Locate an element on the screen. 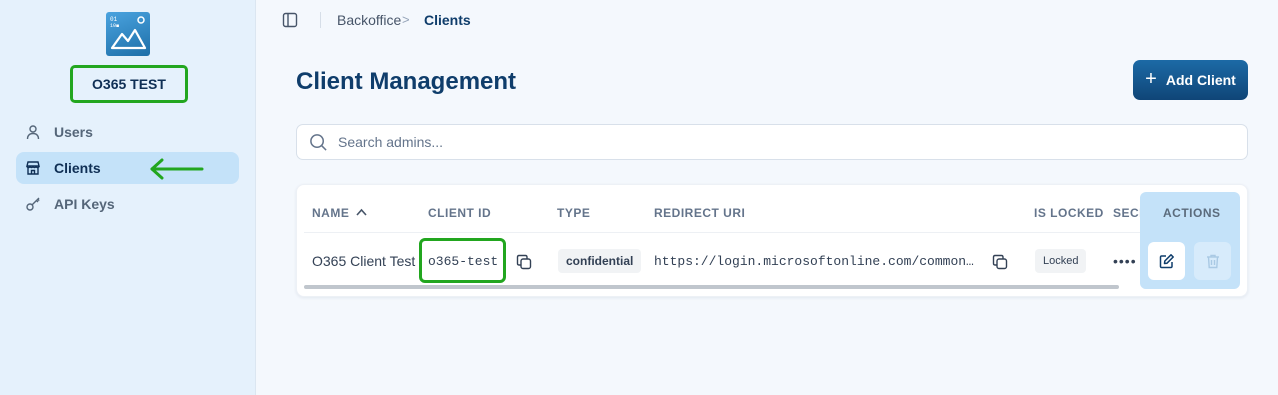  column-header-actions: ACTIONS is located at coordinates (1192, 213).